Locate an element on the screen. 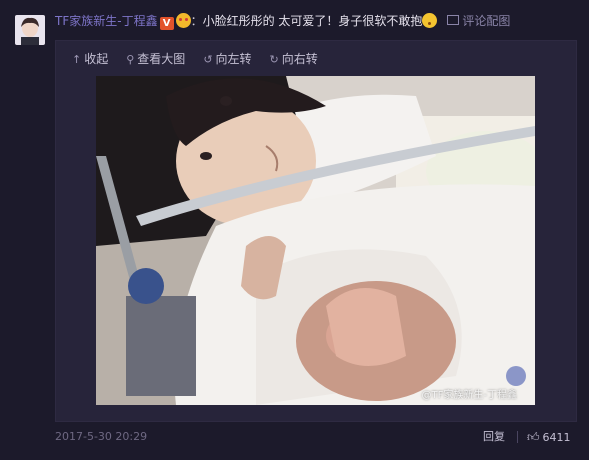 The width and height of the screenshot is (589, 460). reply-button: 回复 is located at coordinates (494, 437).